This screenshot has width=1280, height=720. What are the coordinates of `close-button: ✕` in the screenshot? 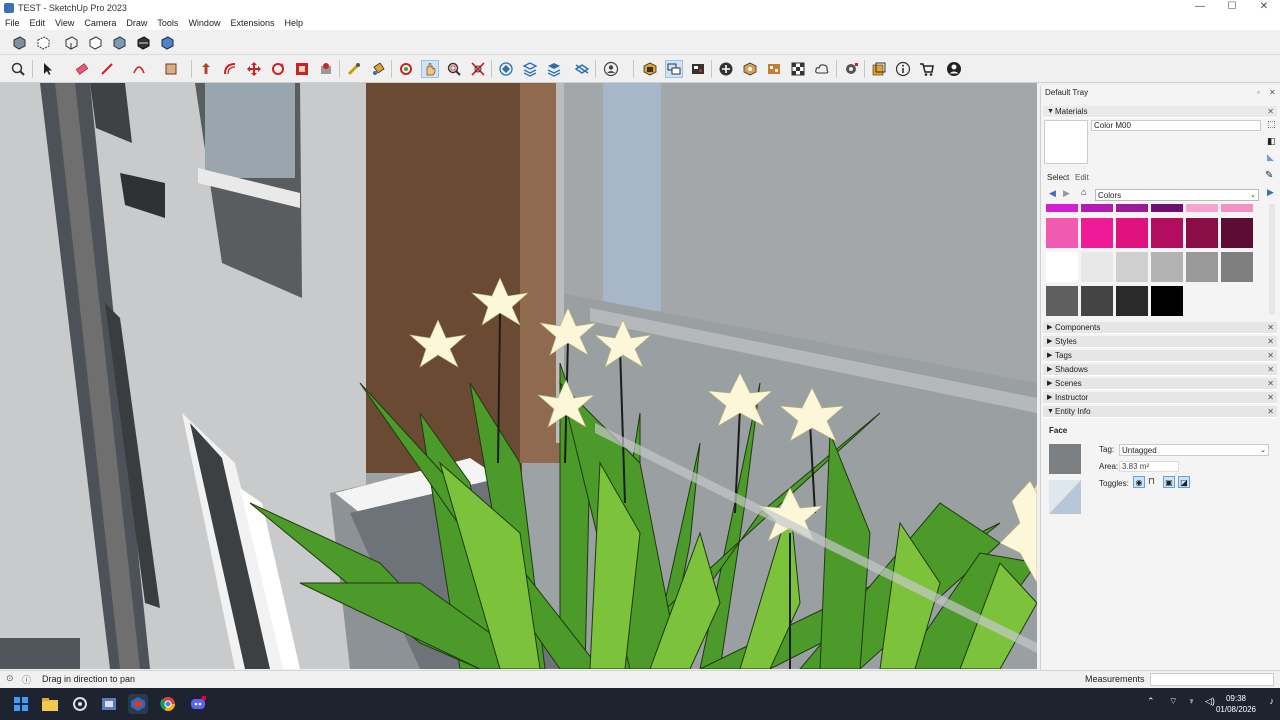 It's located at (1264, 8).